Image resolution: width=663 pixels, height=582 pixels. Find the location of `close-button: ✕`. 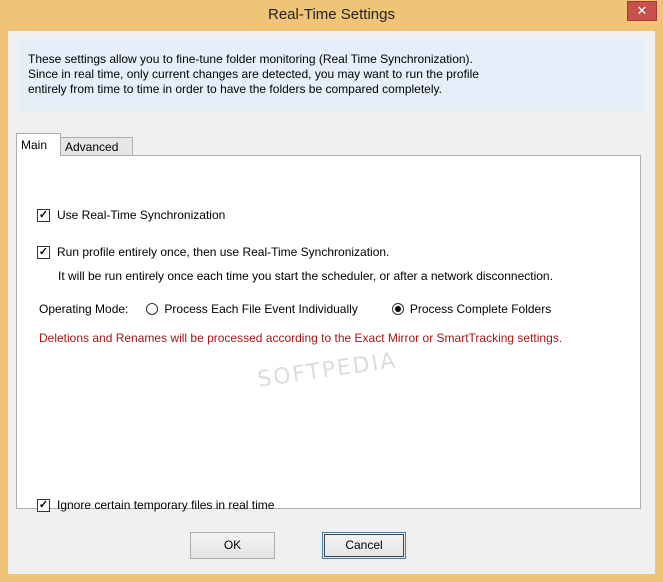

close-button: ✕ is located at coordinates (642, 11).